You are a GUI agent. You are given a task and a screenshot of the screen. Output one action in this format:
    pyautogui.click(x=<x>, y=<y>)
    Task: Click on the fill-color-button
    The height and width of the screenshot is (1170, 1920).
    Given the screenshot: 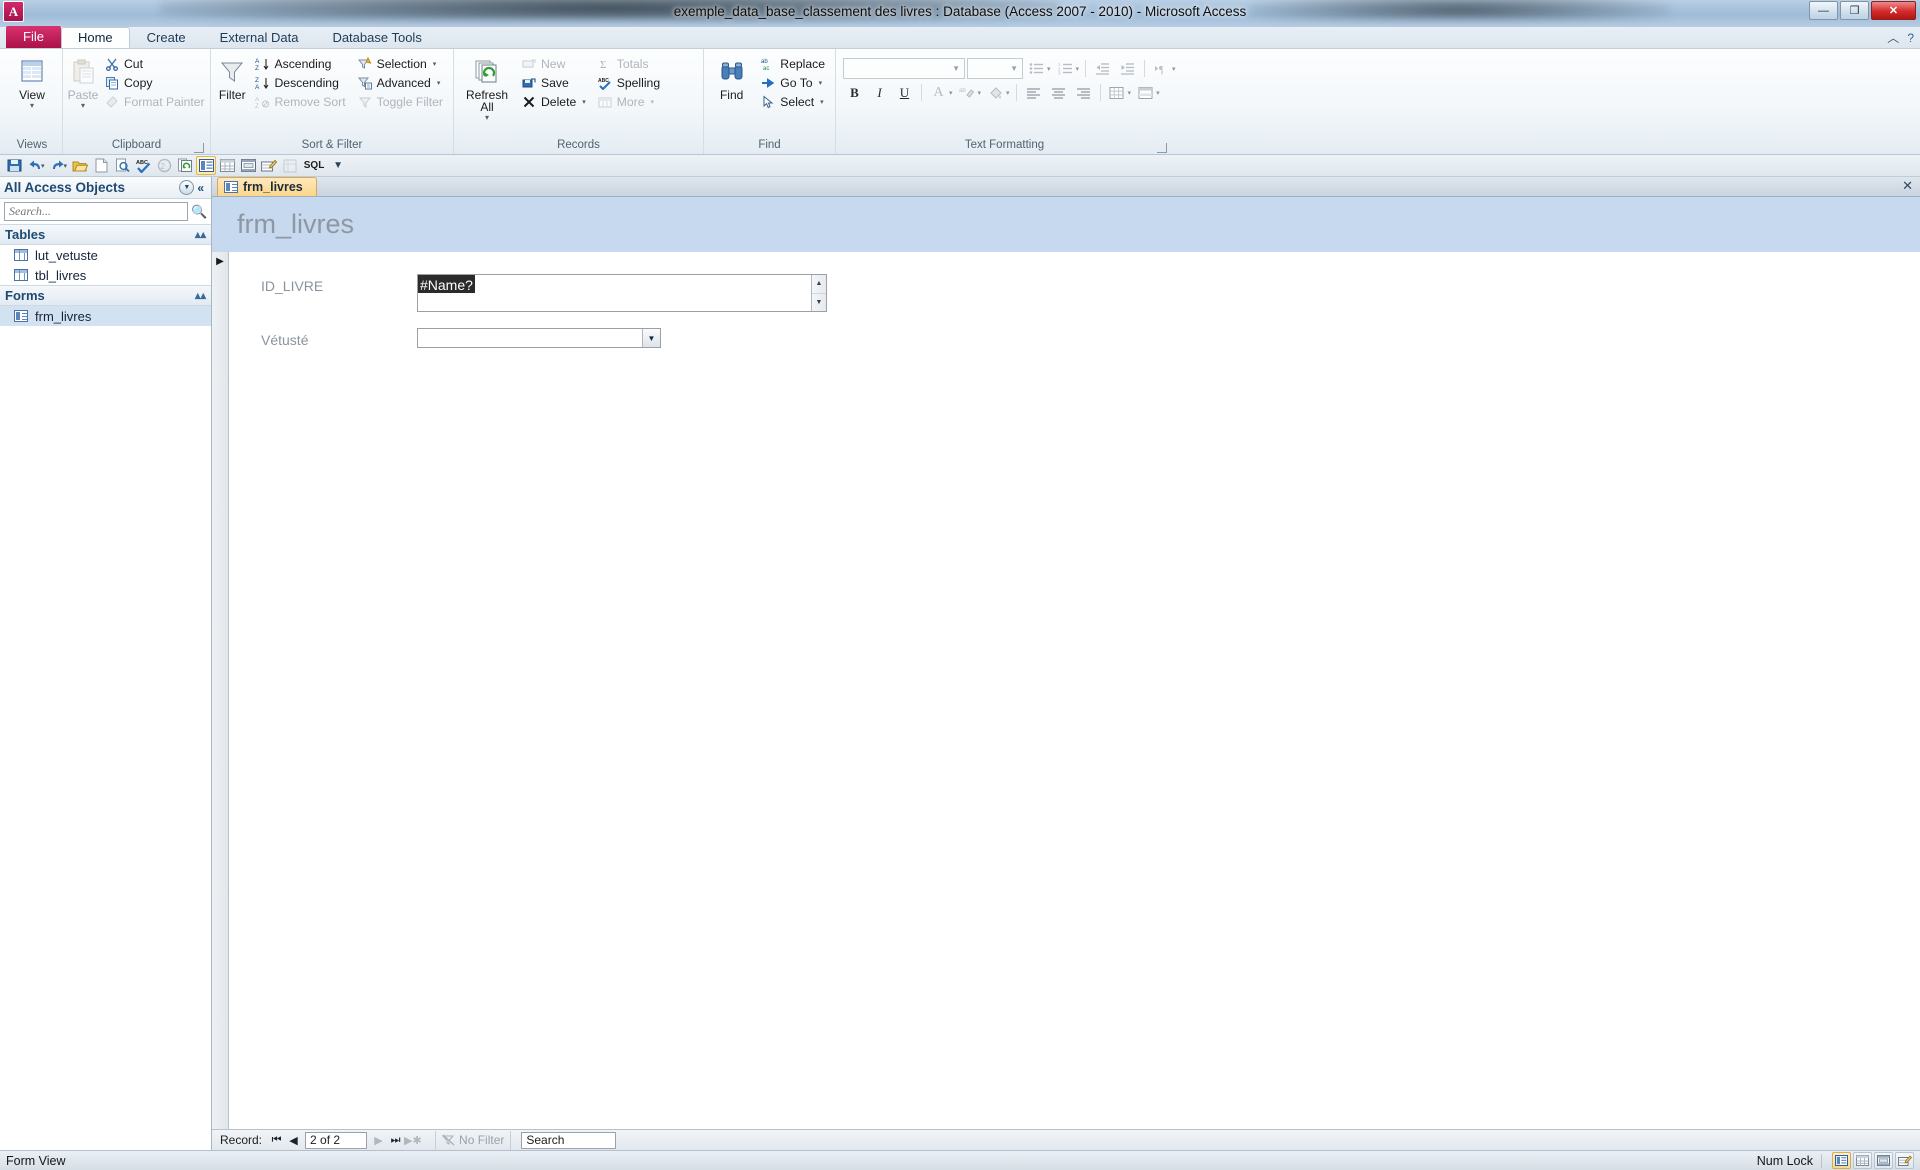 What is the action you would take?
    pyautogui.click(x=995, y=92)
    